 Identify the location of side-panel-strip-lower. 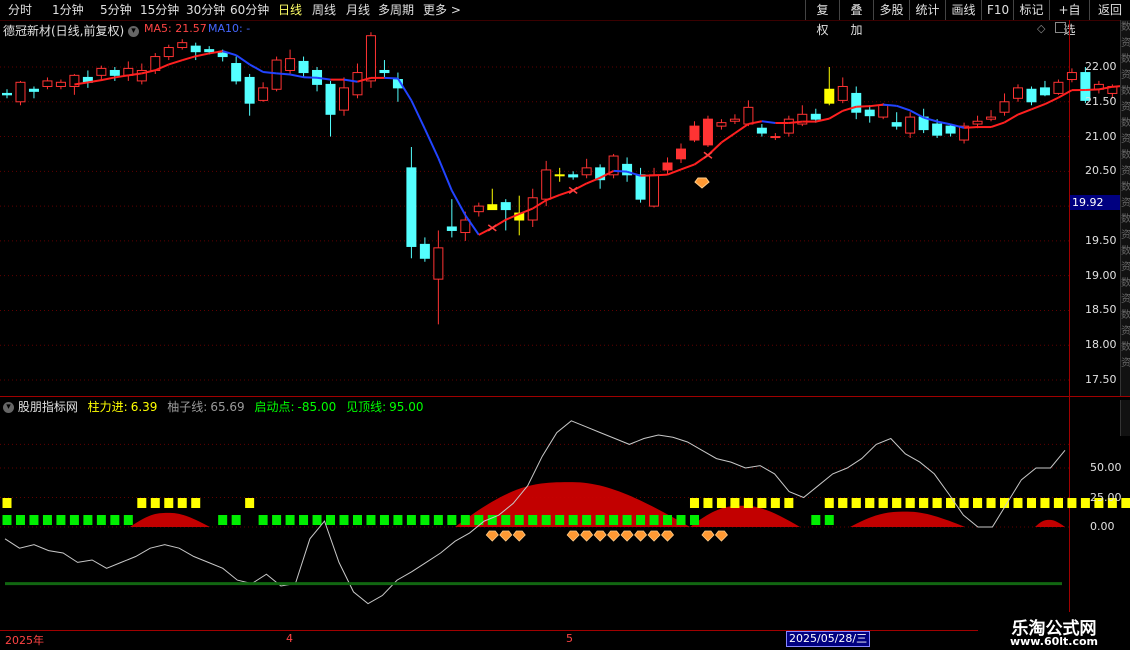
(1125, 418).